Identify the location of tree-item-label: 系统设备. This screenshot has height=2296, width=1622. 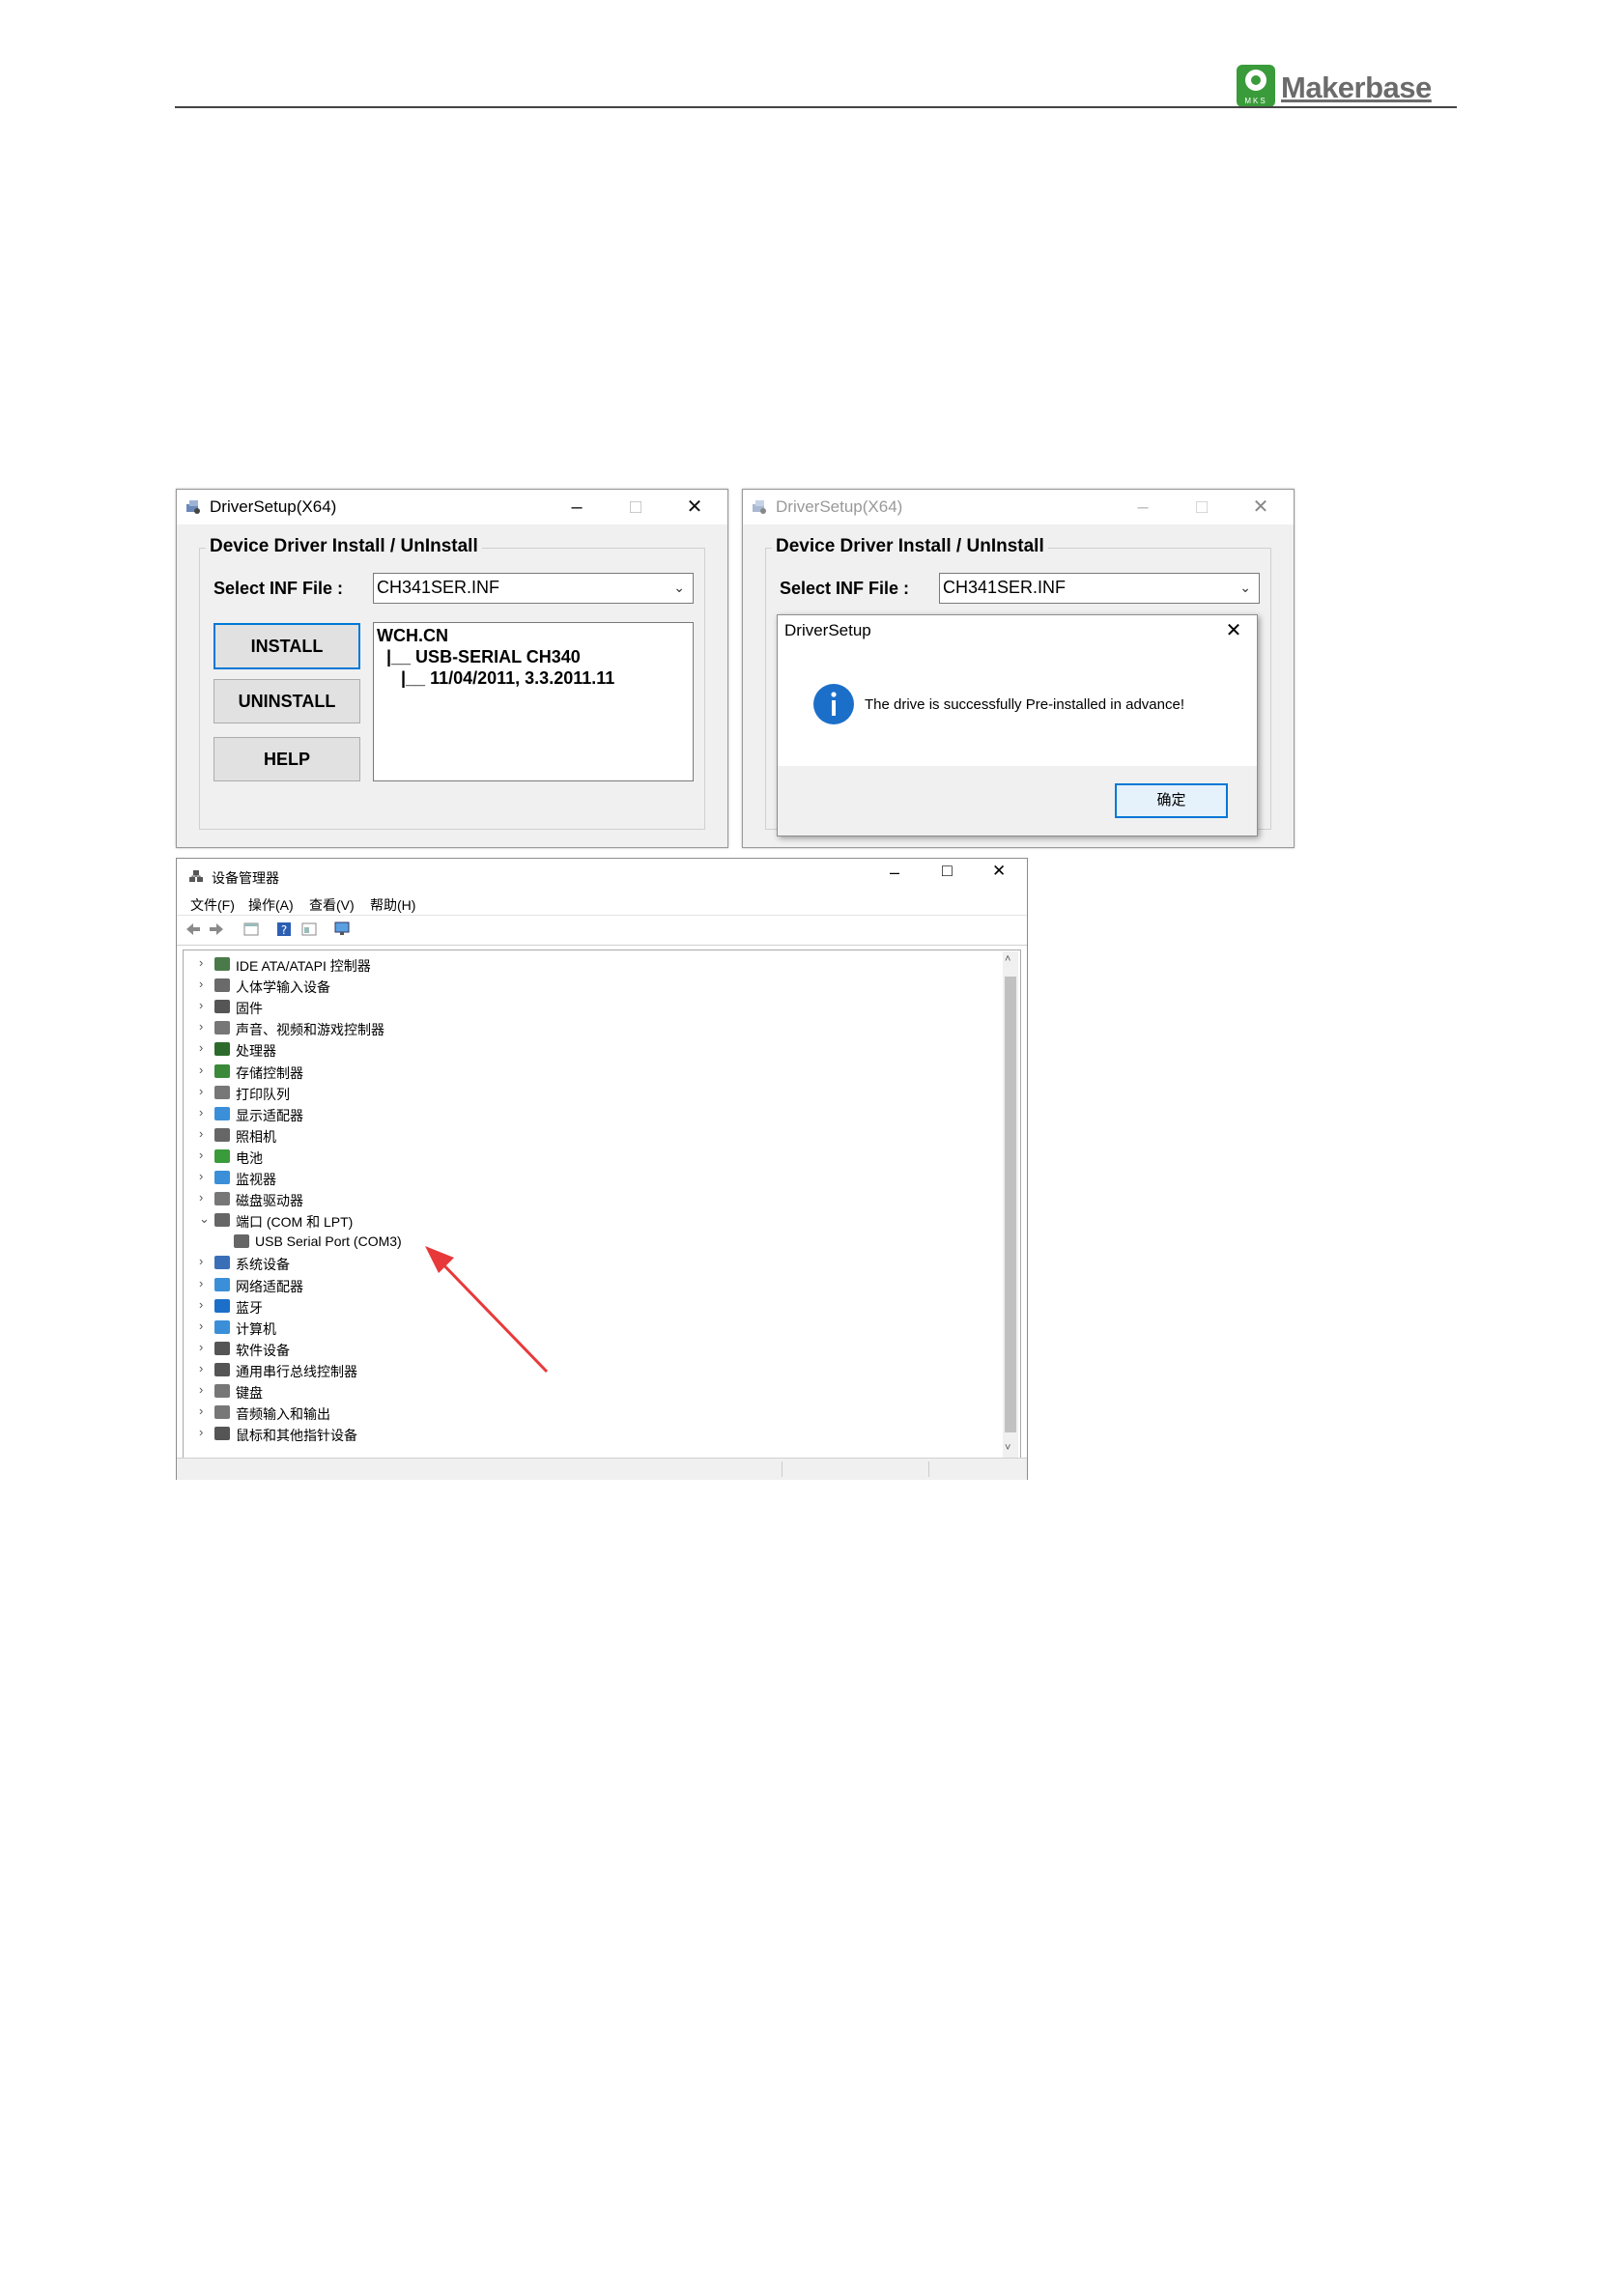
(263, 1265).